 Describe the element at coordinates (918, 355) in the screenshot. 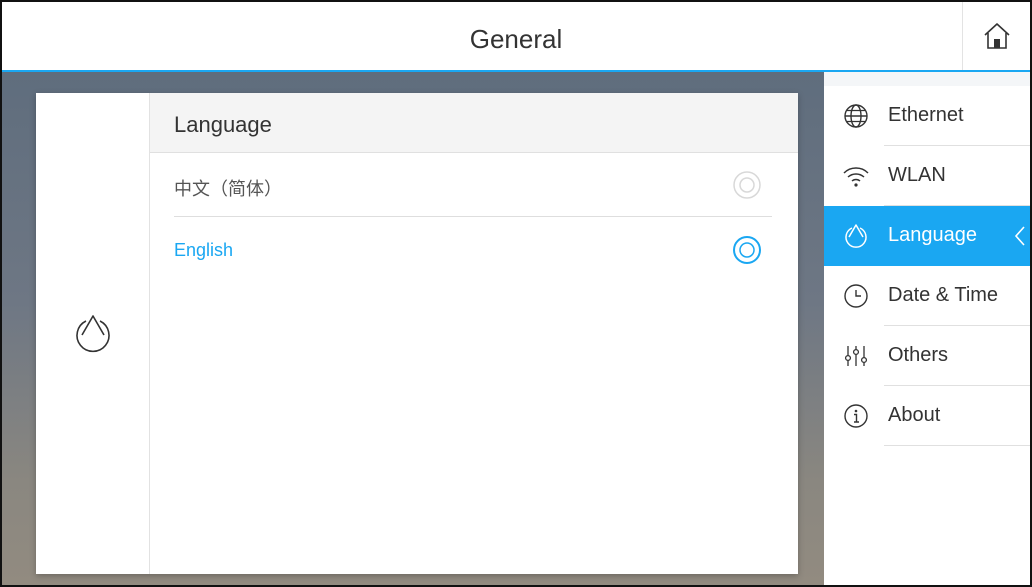

I see `sidebar-item-label: Others` at that location.